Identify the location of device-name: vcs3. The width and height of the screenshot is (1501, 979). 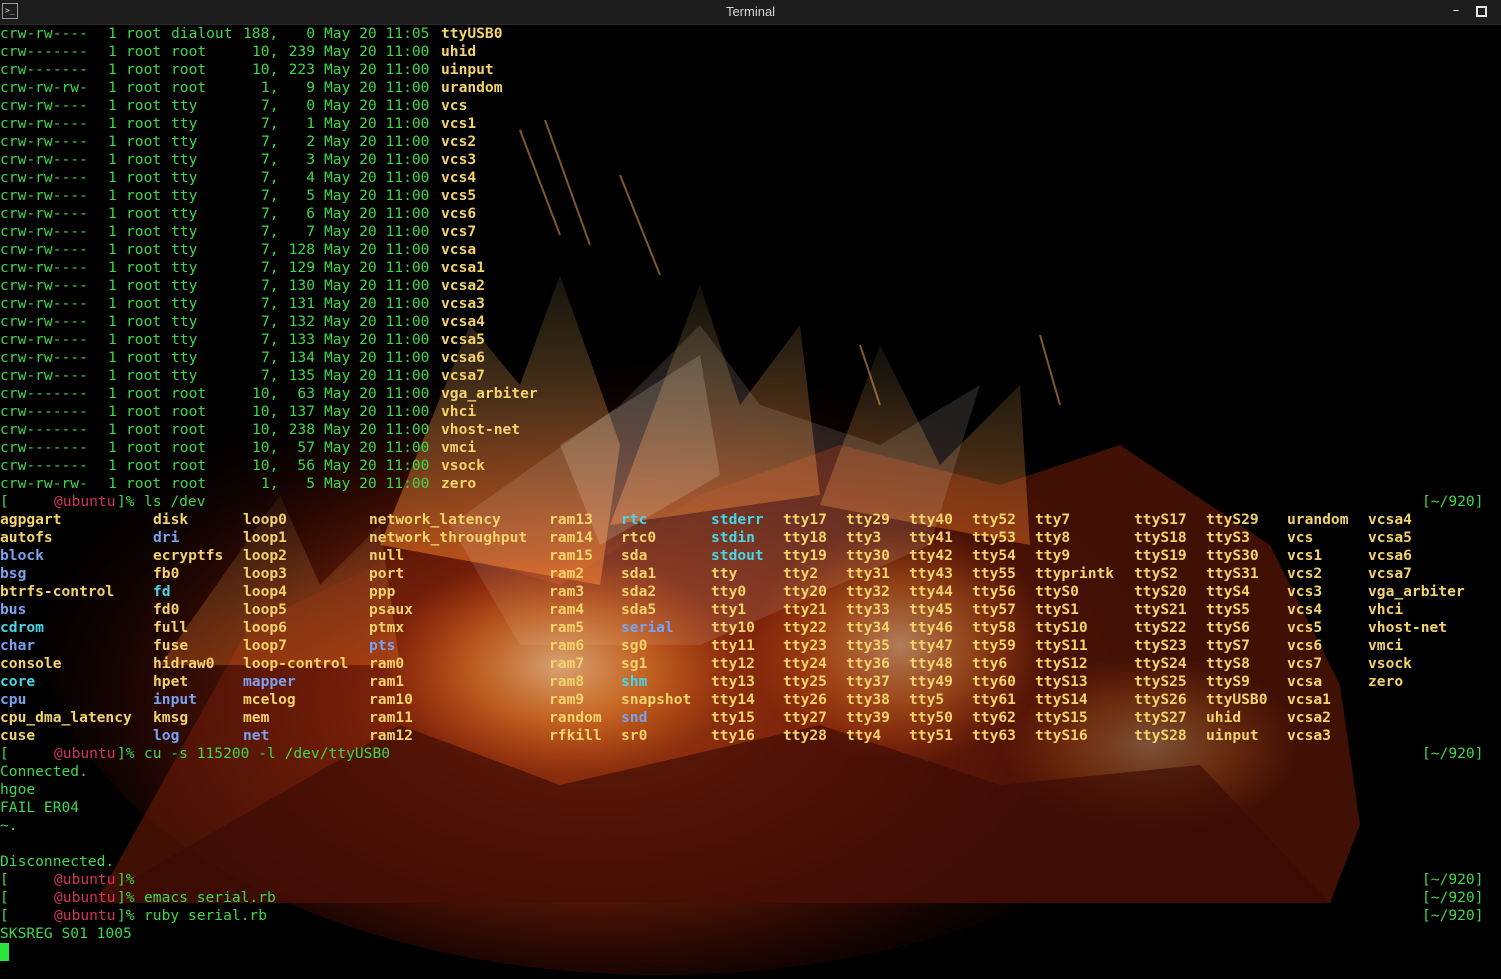
(459, 159).